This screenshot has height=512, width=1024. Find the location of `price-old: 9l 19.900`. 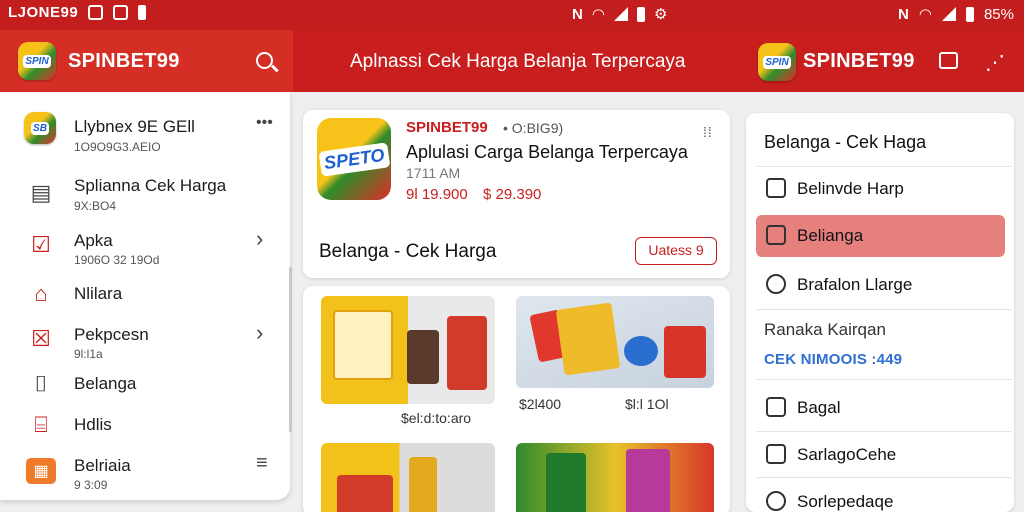

price-old: 9l 19.900 is located at coordinates (437, 194).